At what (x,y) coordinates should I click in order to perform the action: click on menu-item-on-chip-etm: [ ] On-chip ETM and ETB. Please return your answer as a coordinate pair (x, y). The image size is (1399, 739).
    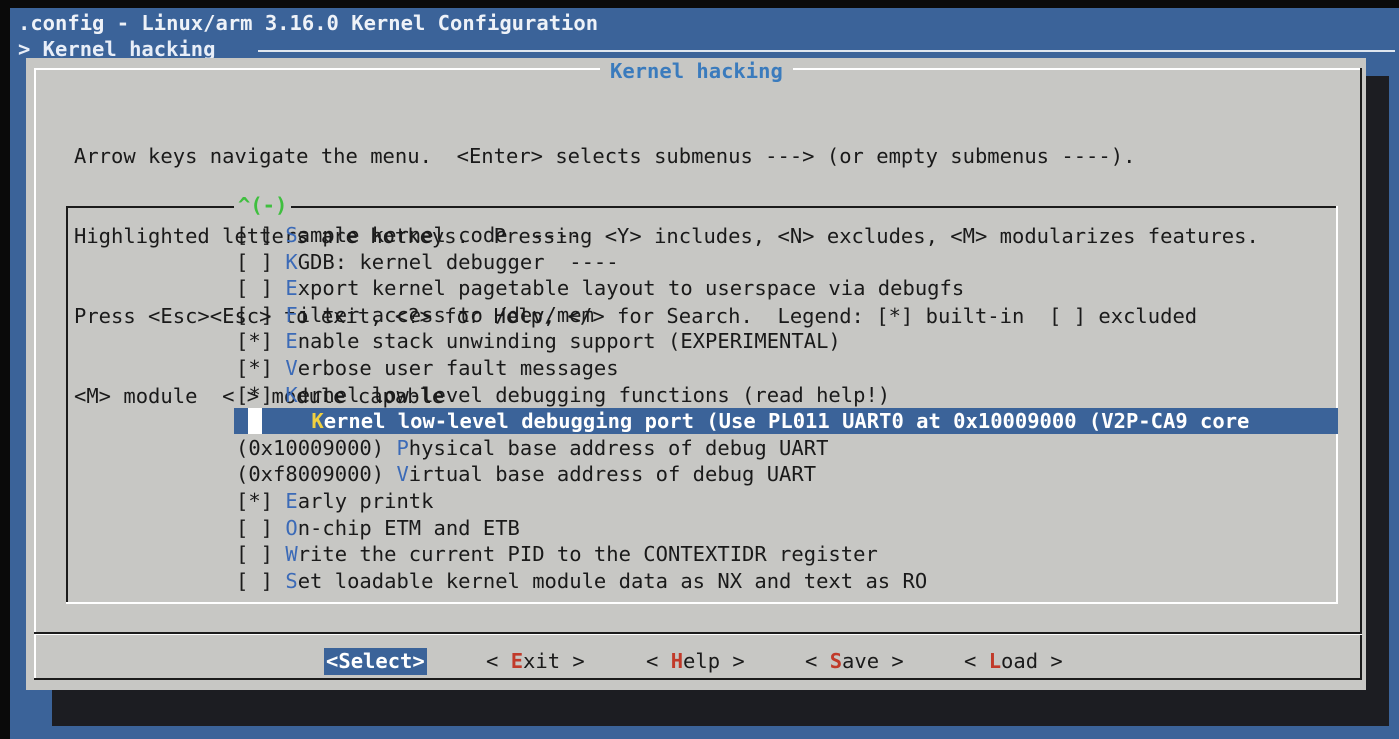
    Looking at the image, I should click on (378, 528).